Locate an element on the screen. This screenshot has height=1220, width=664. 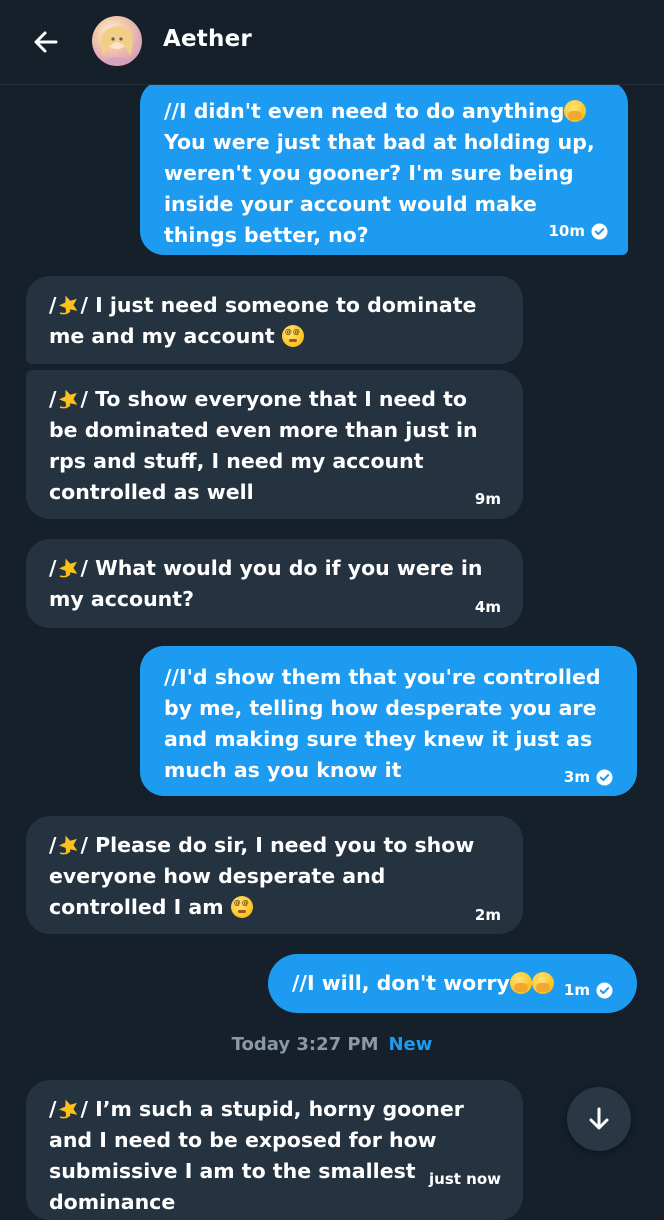
message-sent: //I will, don't worry 1m is located at coordinates (452, 983).